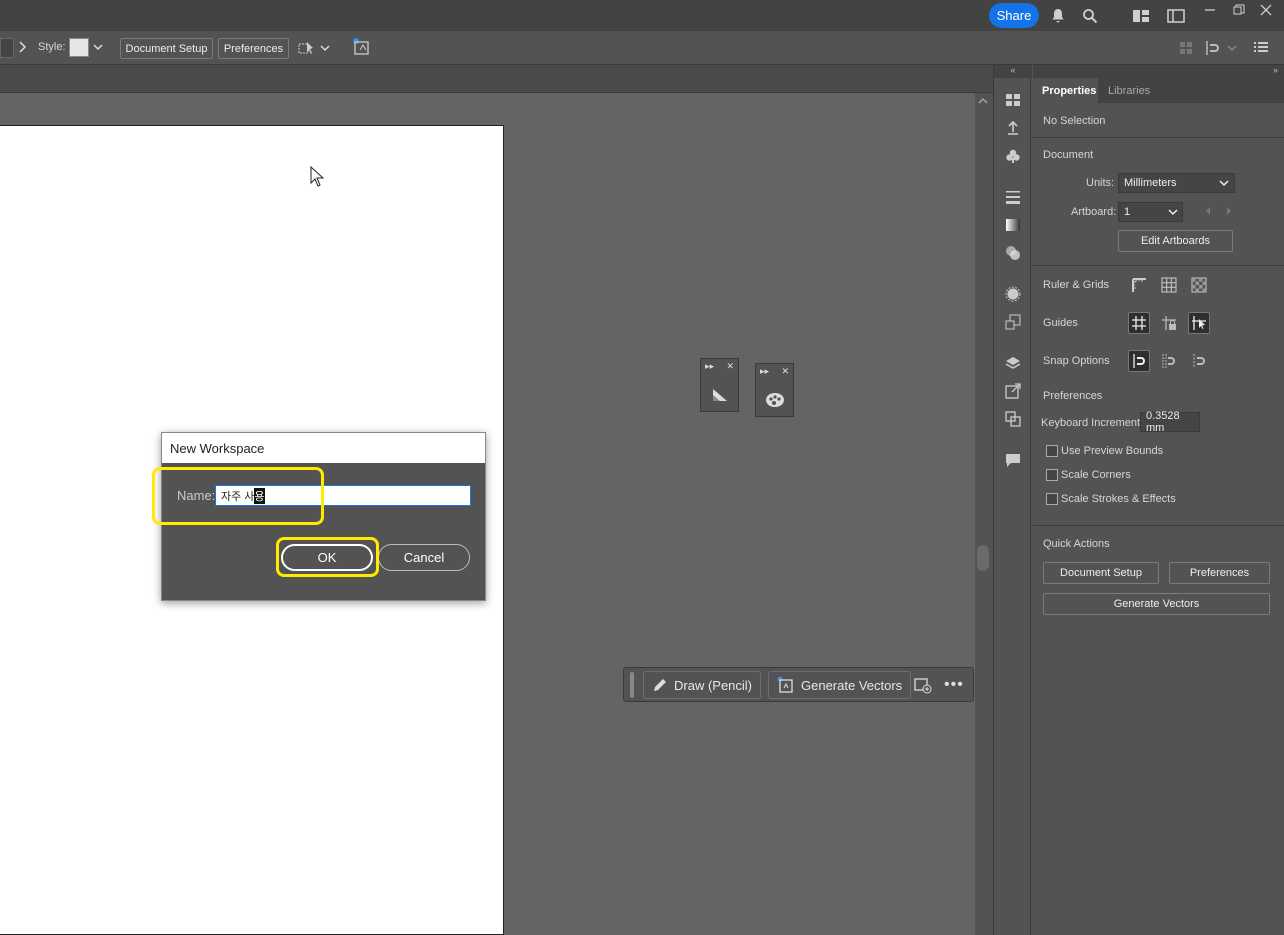 Image resolution: width=1284 pixels, height=935 pixels. Describe the element at coordinates (1139, 361) in the screenshot. I see `snap-to-point-icon` at that location.